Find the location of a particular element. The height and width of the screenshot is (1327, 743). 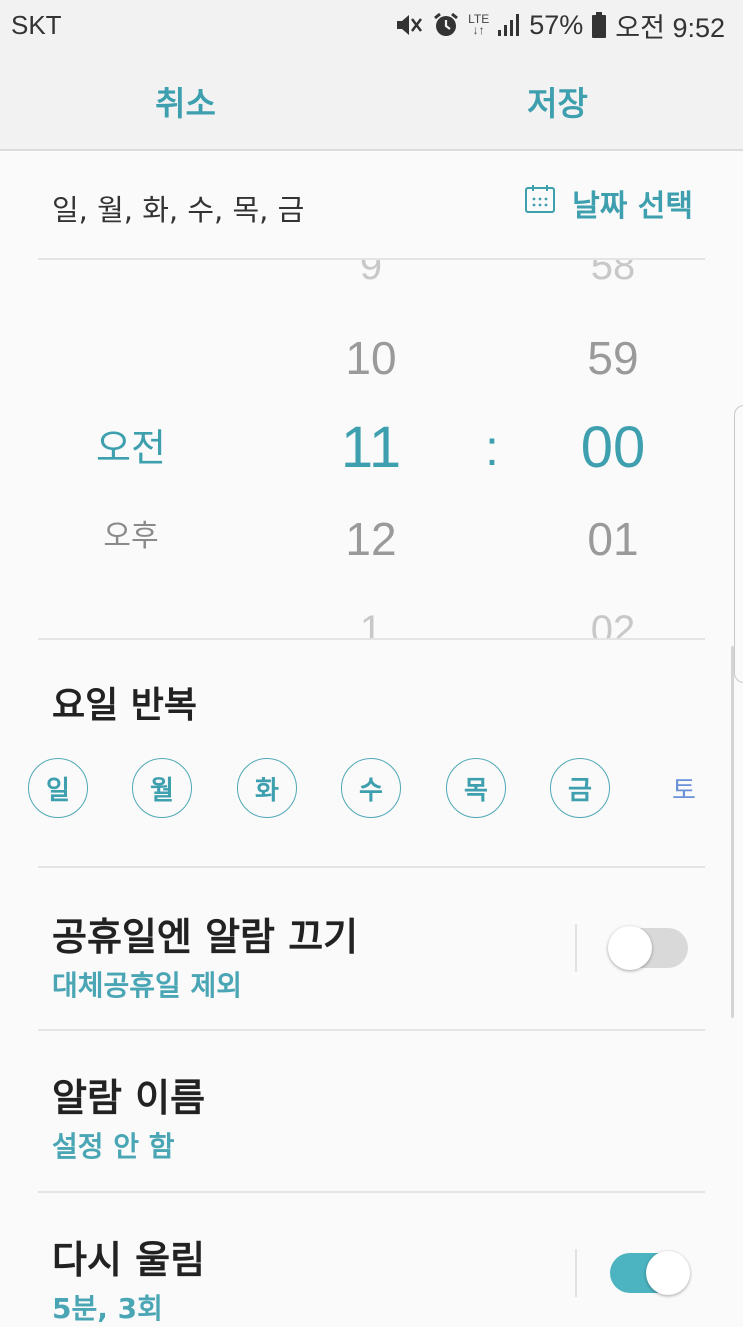

day-toggle-sun: 일 is located at coordinates (58, 788).